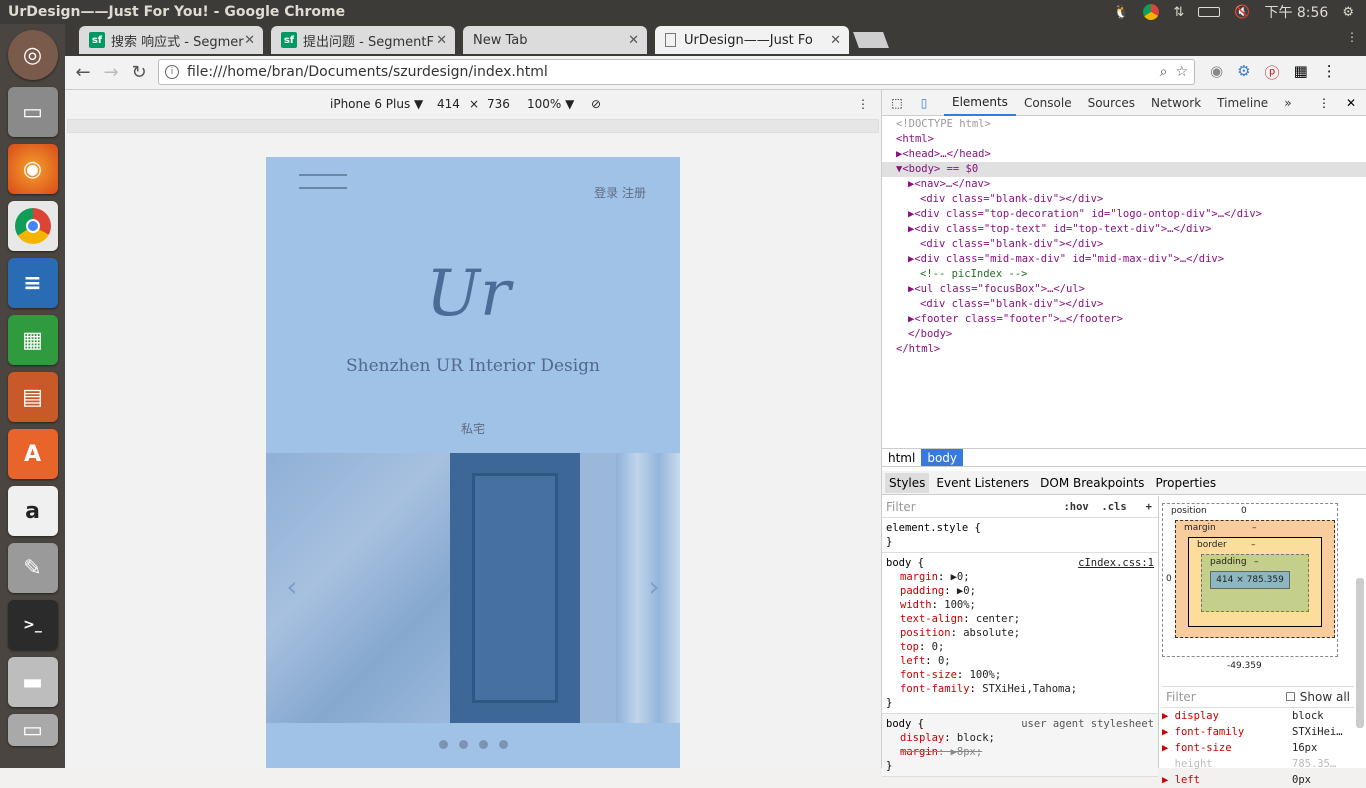 The height and width of the screenshot is (788, 1366). I want to click on inspect-element-icon: ⬚, so click(897, 103).